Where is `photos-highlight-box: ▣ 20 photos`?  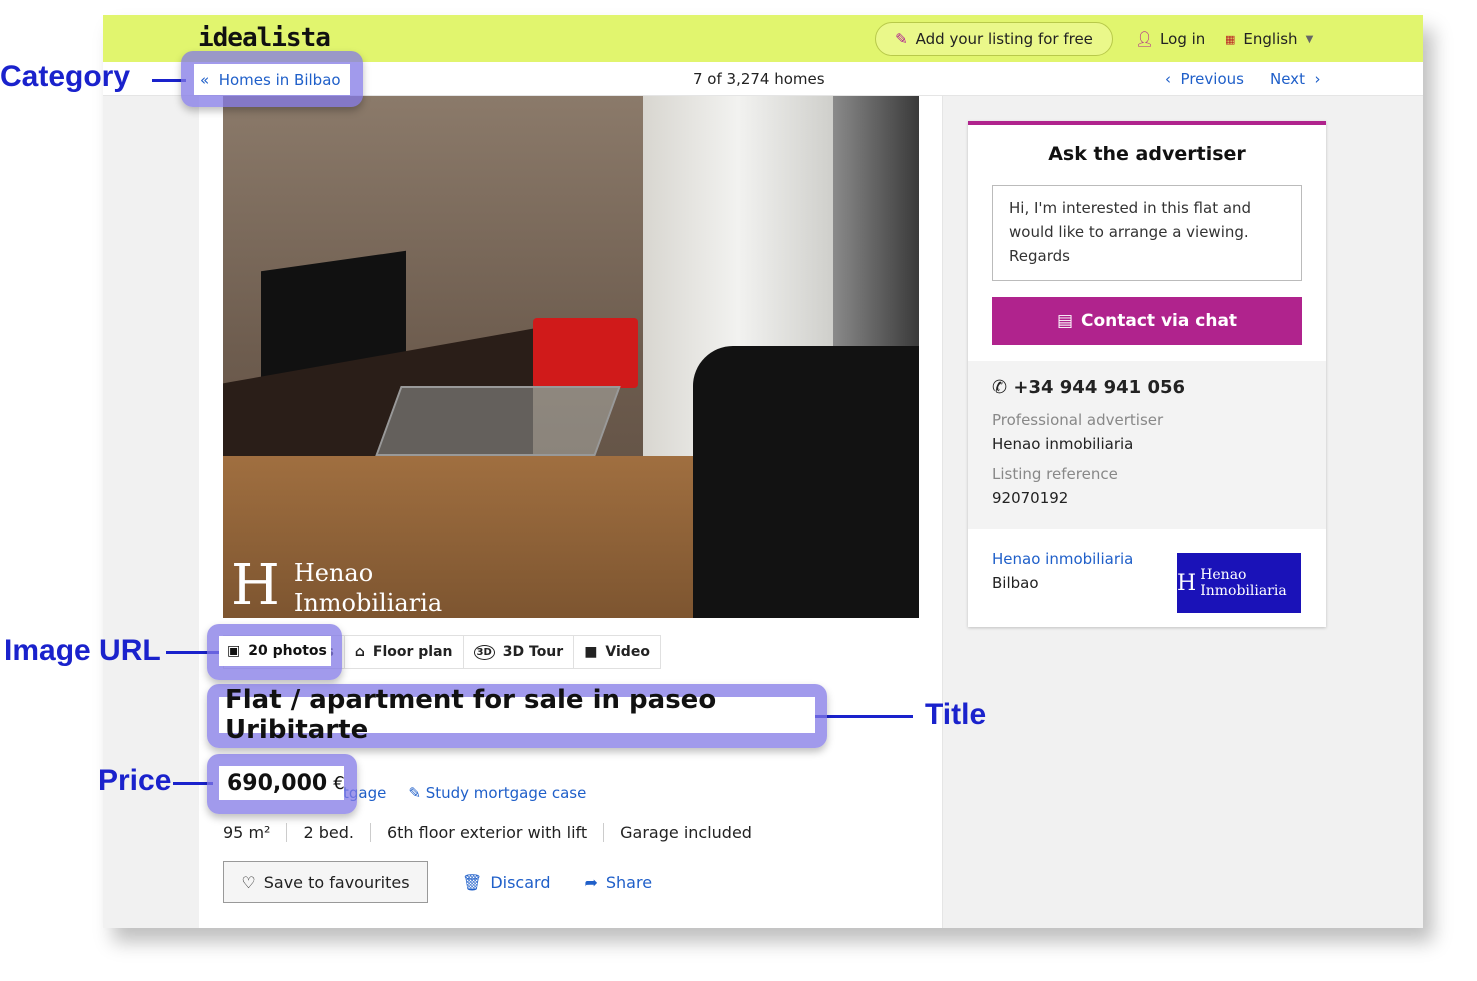 photos-highlight-box: ▣ 20 photos is located at coordinates (275, 651).